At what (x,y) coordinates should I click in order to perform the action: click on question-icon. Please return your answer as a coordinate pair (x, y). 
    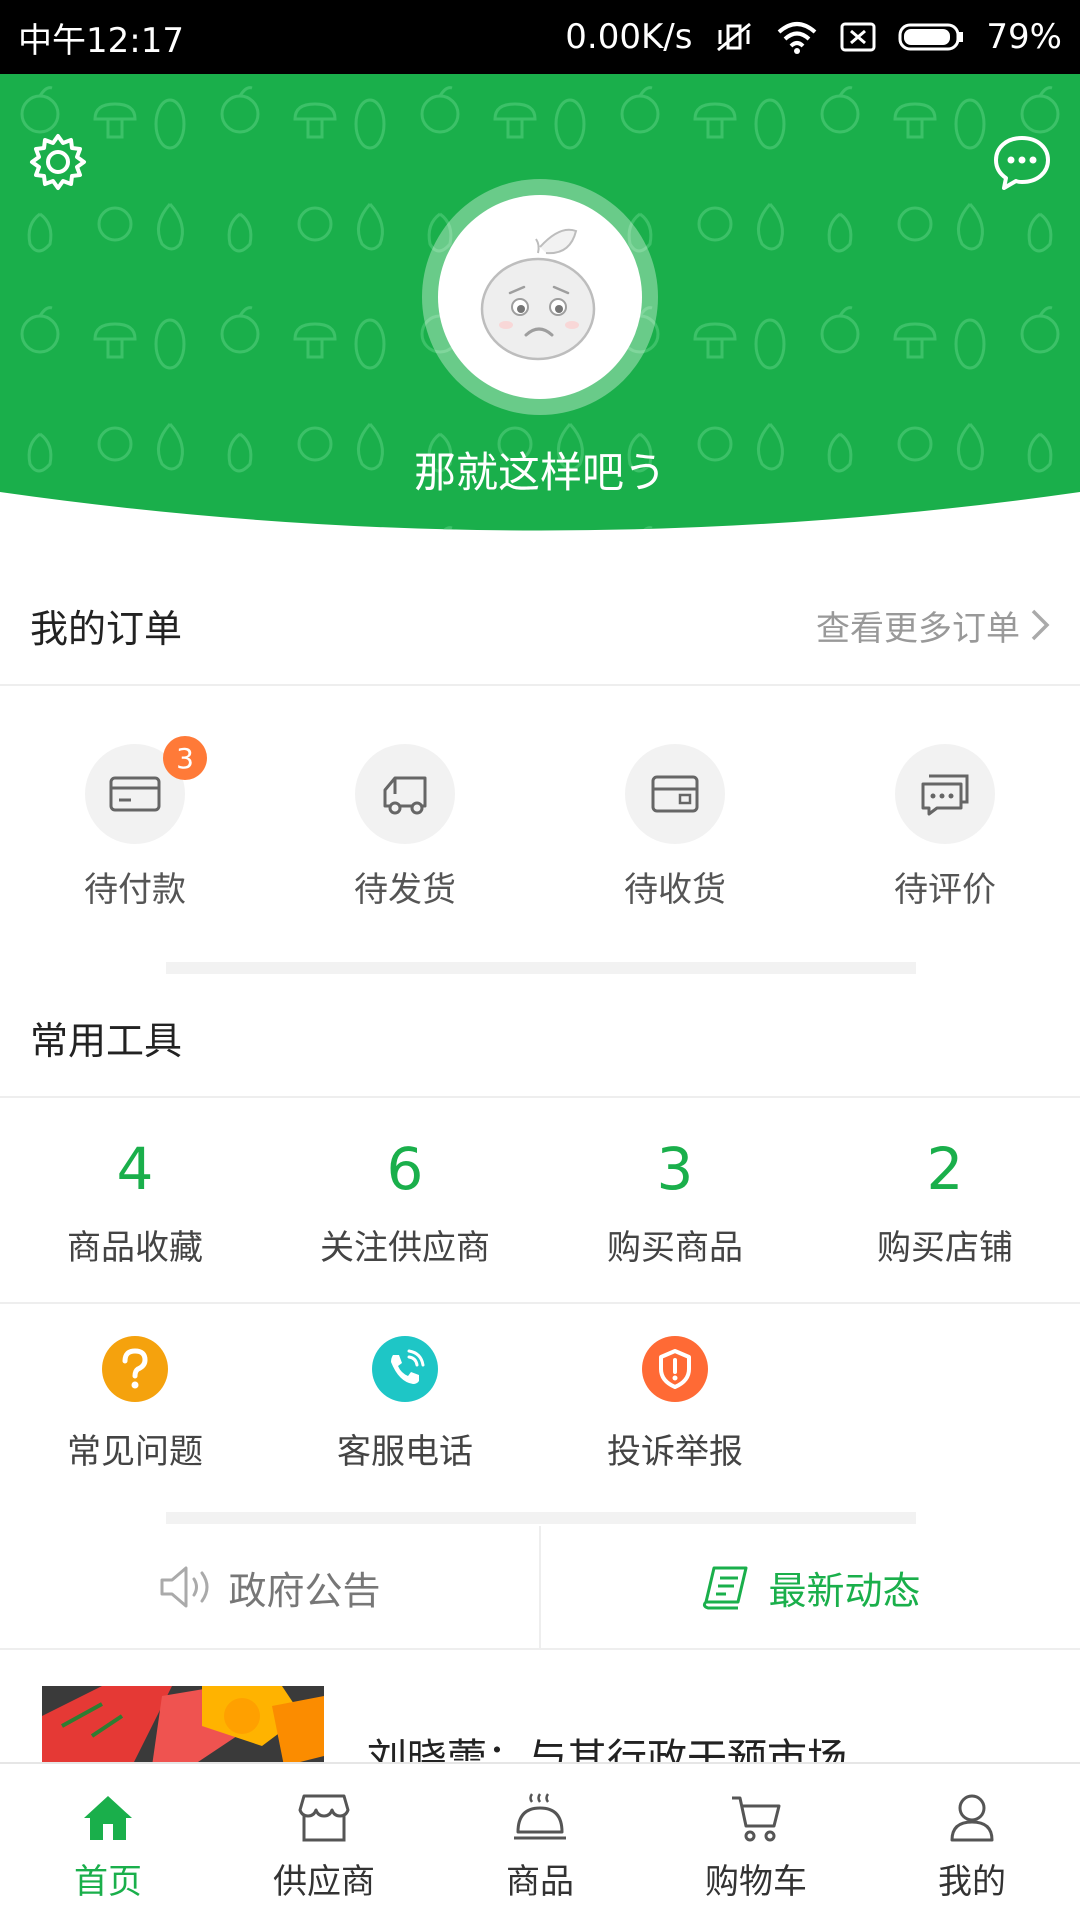
    Looking at the image, I should click on (135, 1369).